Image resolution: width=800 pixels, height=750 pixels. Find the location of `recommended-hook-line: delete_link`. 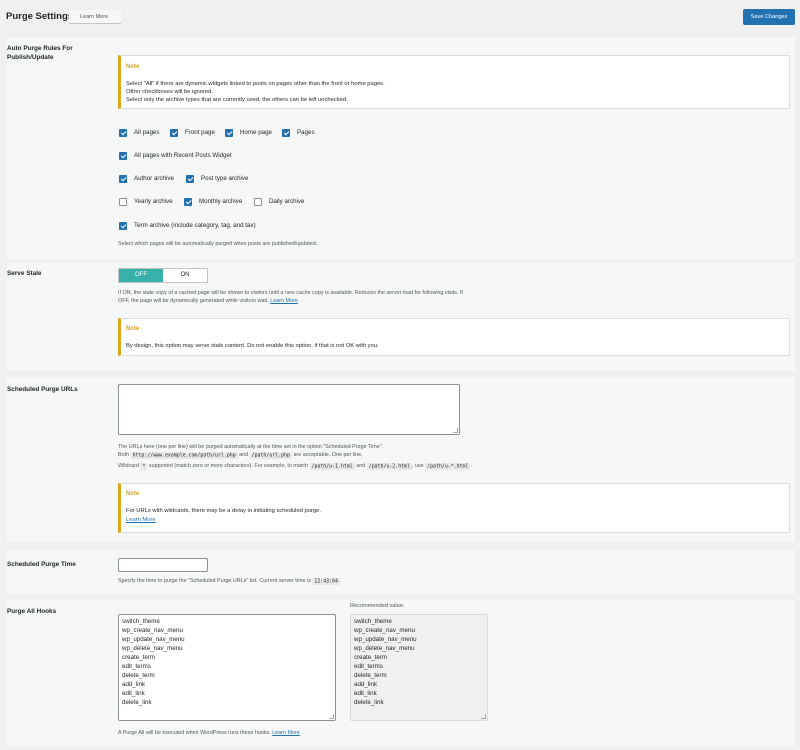

recommended-hook-line: delete_link is located at coordinates (369, 702).